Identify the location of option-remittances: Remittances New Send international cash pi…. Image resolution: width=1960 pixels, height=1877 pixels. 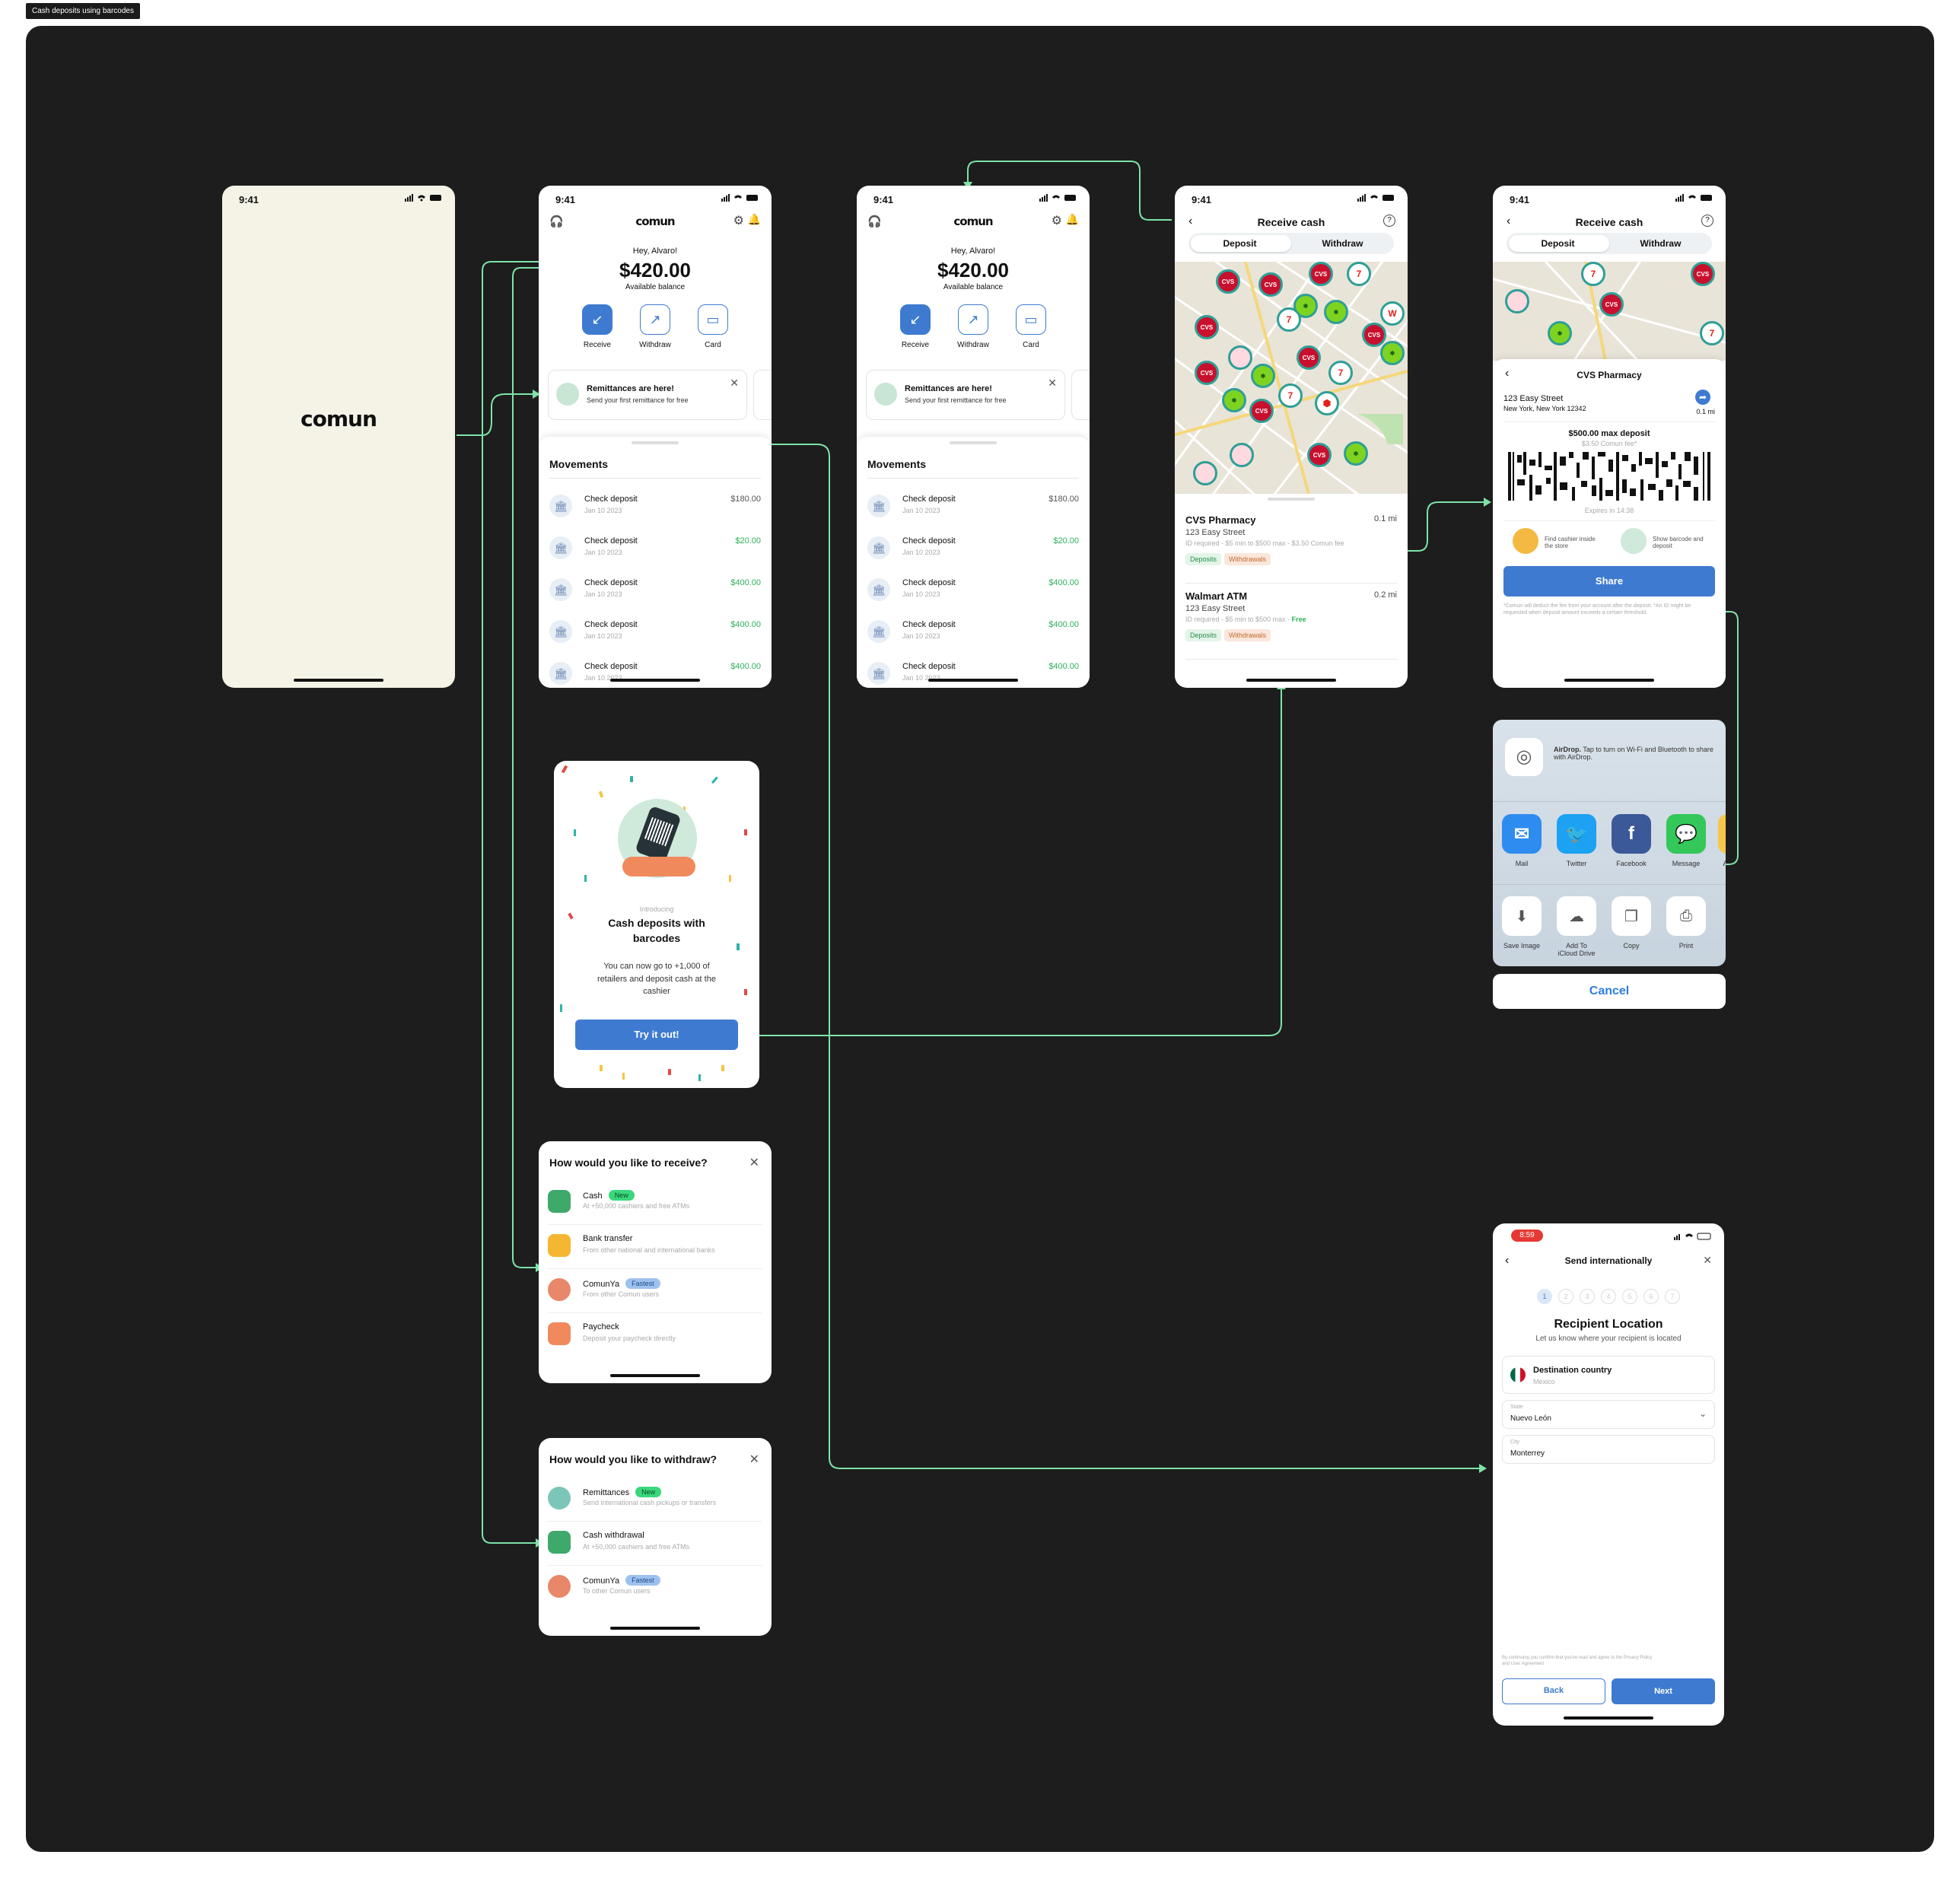
(655, 1500).